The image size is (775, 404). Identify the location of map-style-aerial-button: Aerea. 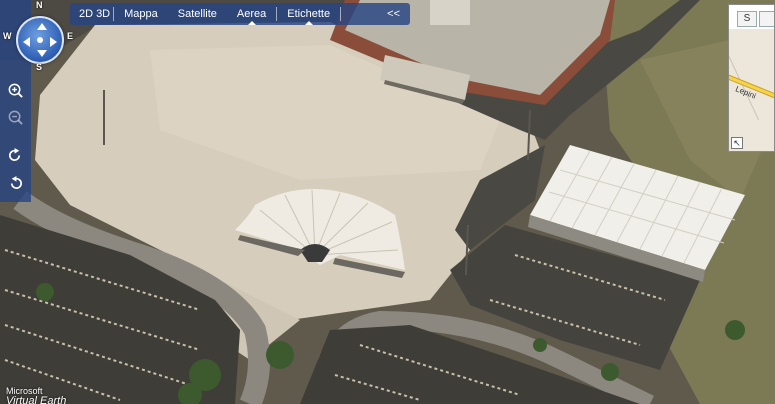
(251, 14).